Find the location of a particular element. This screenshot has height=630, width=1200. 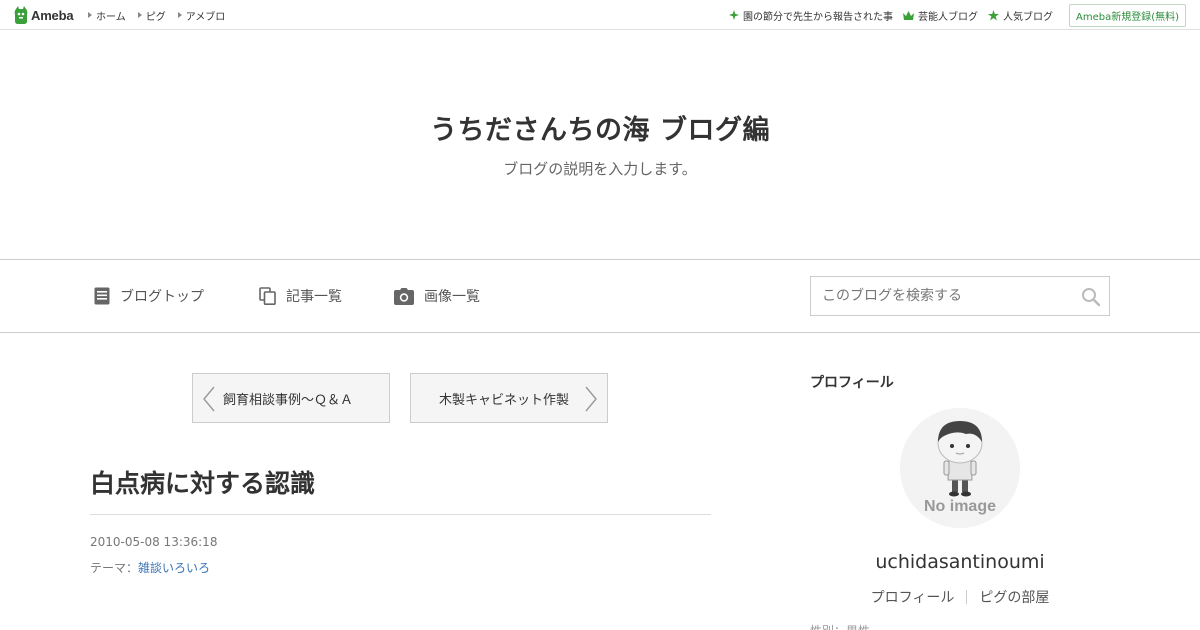

nav-blog-top: ブログトップ is located at coordinates (149, 296).